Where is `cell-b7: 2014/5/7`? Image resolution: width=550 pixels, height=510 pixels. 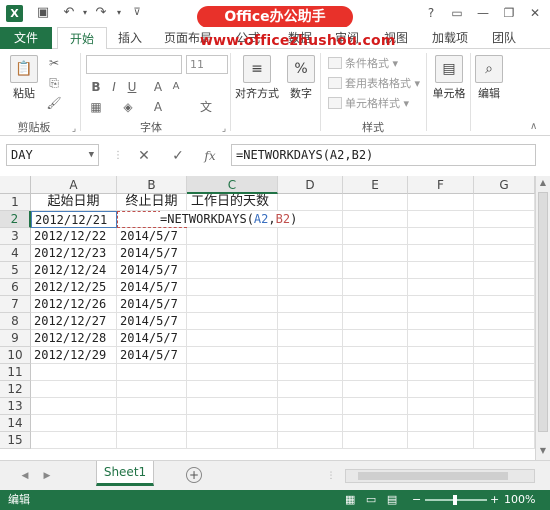
cell-b7: 2014/5/7 is located at coordinates (152, 304).